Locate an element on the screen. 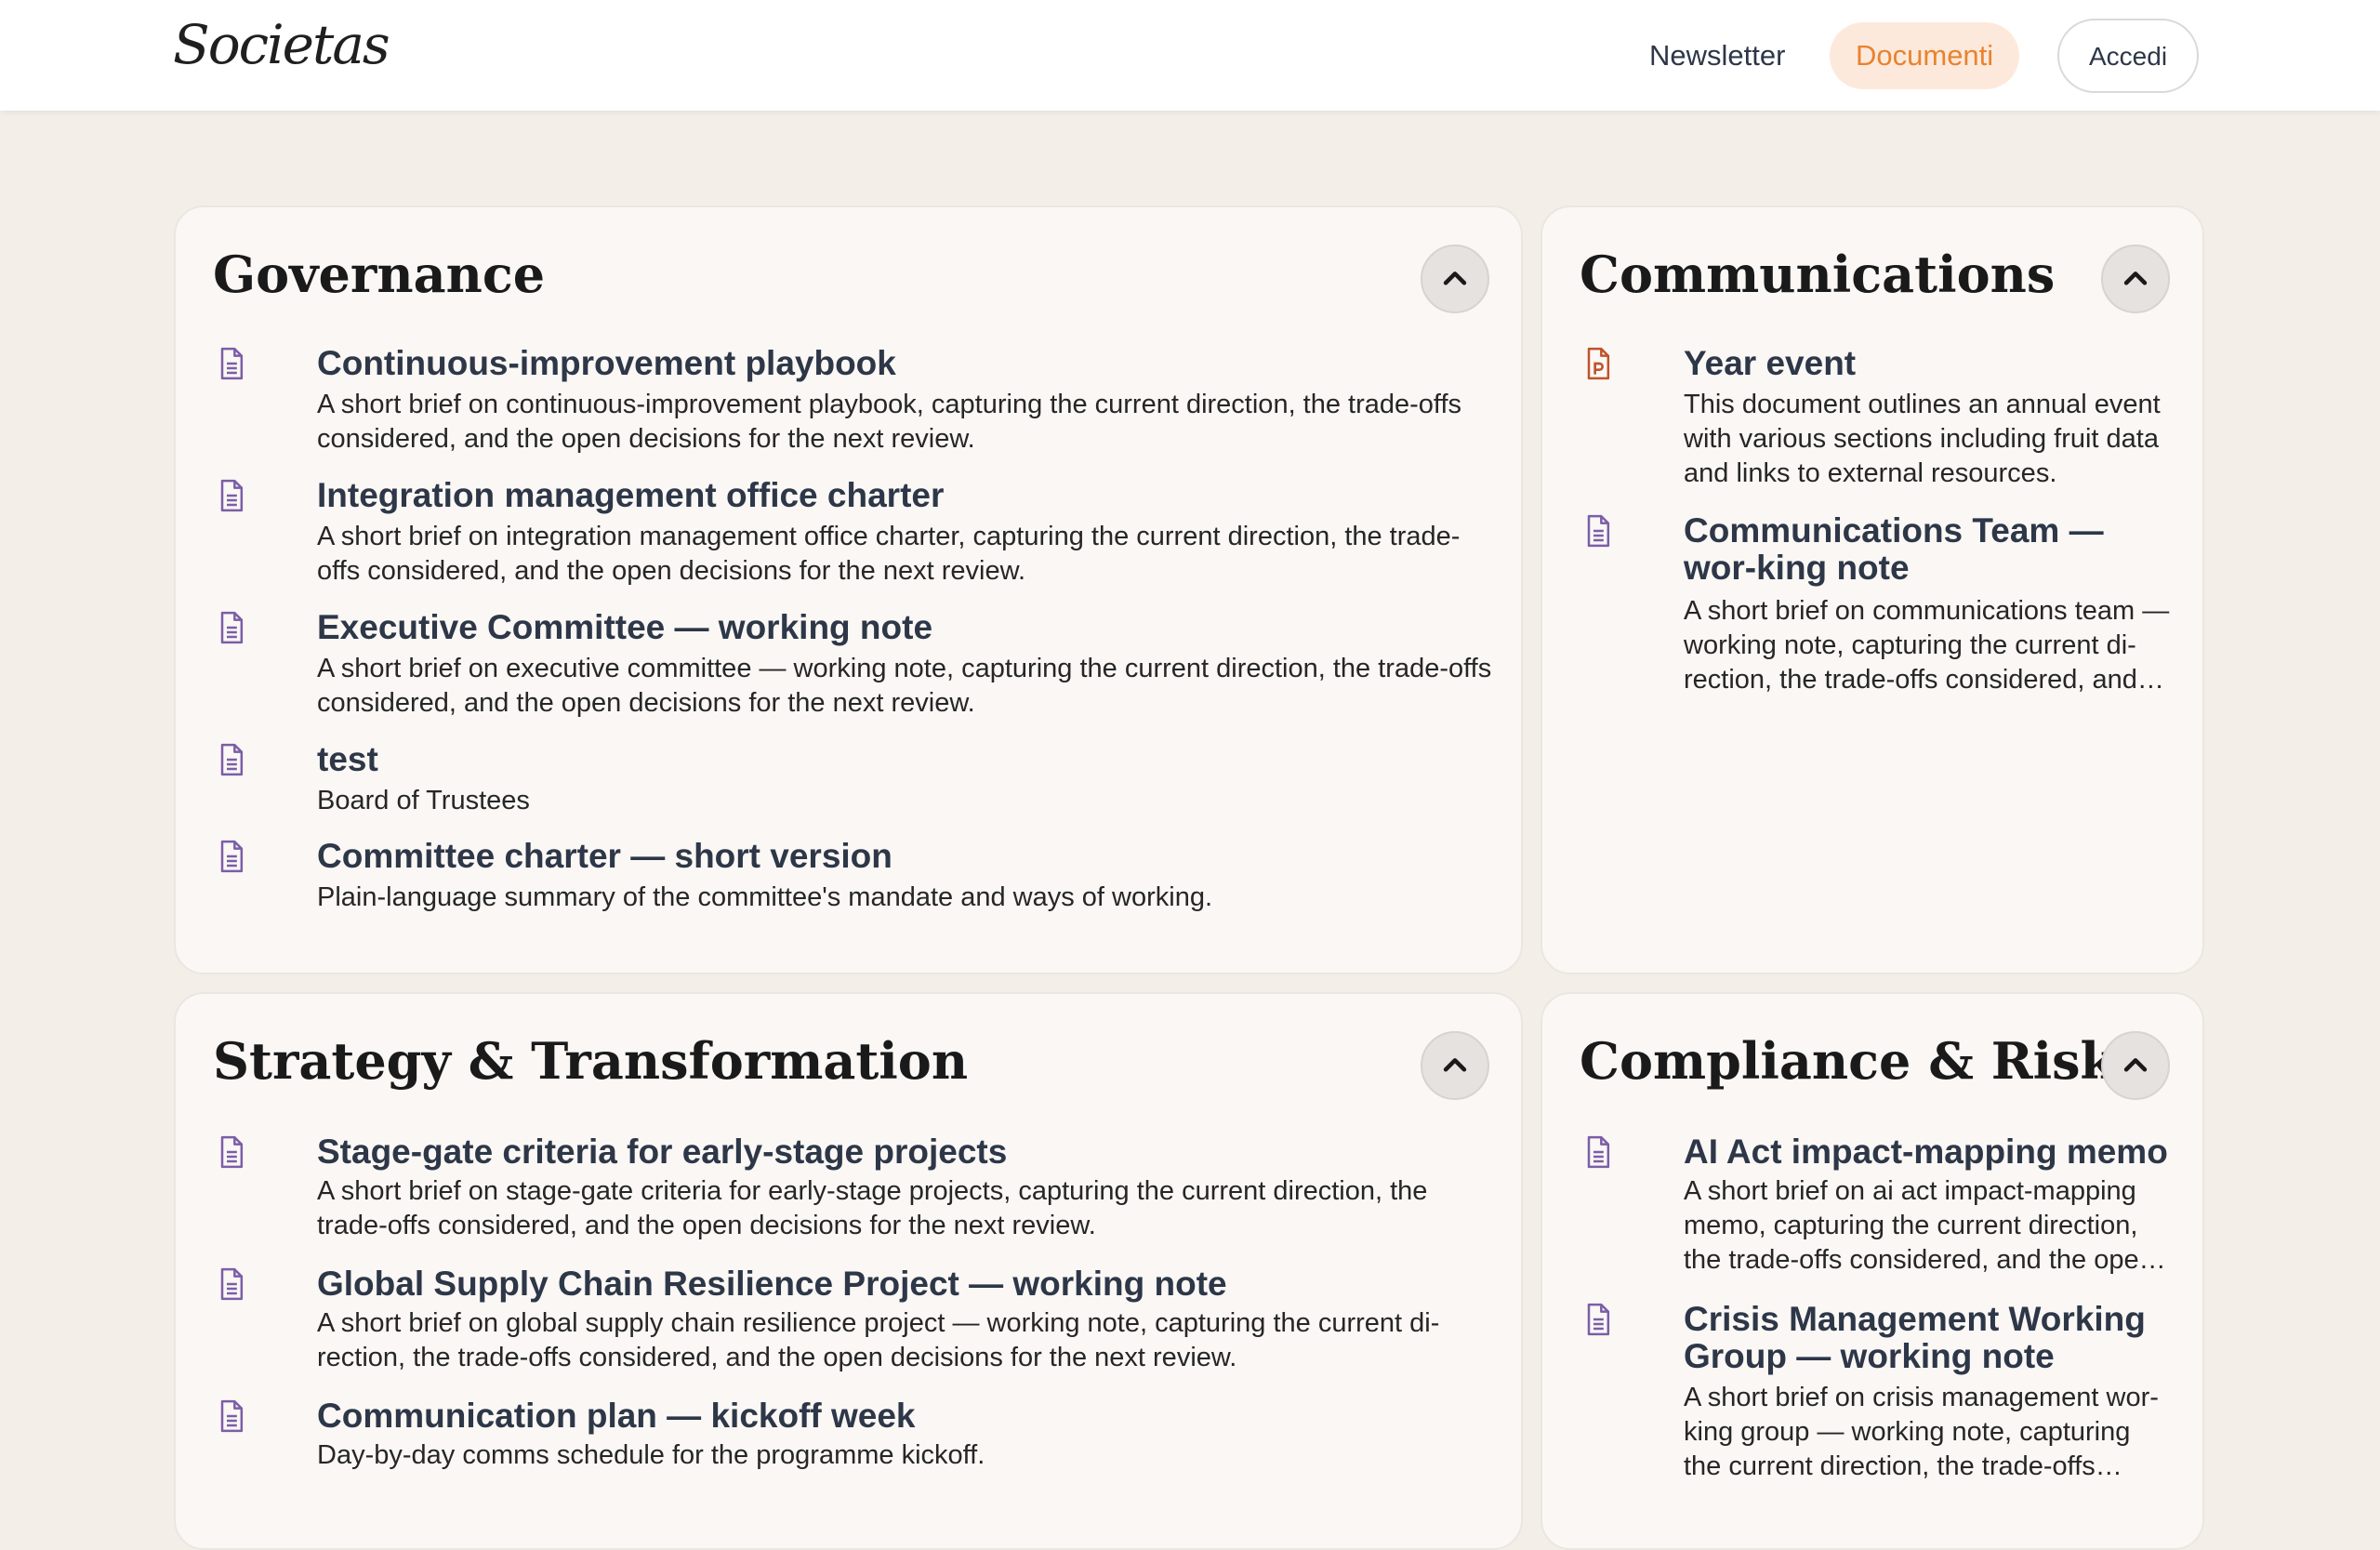 This screenshot has height=1550, width=2380. list-item: test Board of Trustees is located at coordinates (853, 780).